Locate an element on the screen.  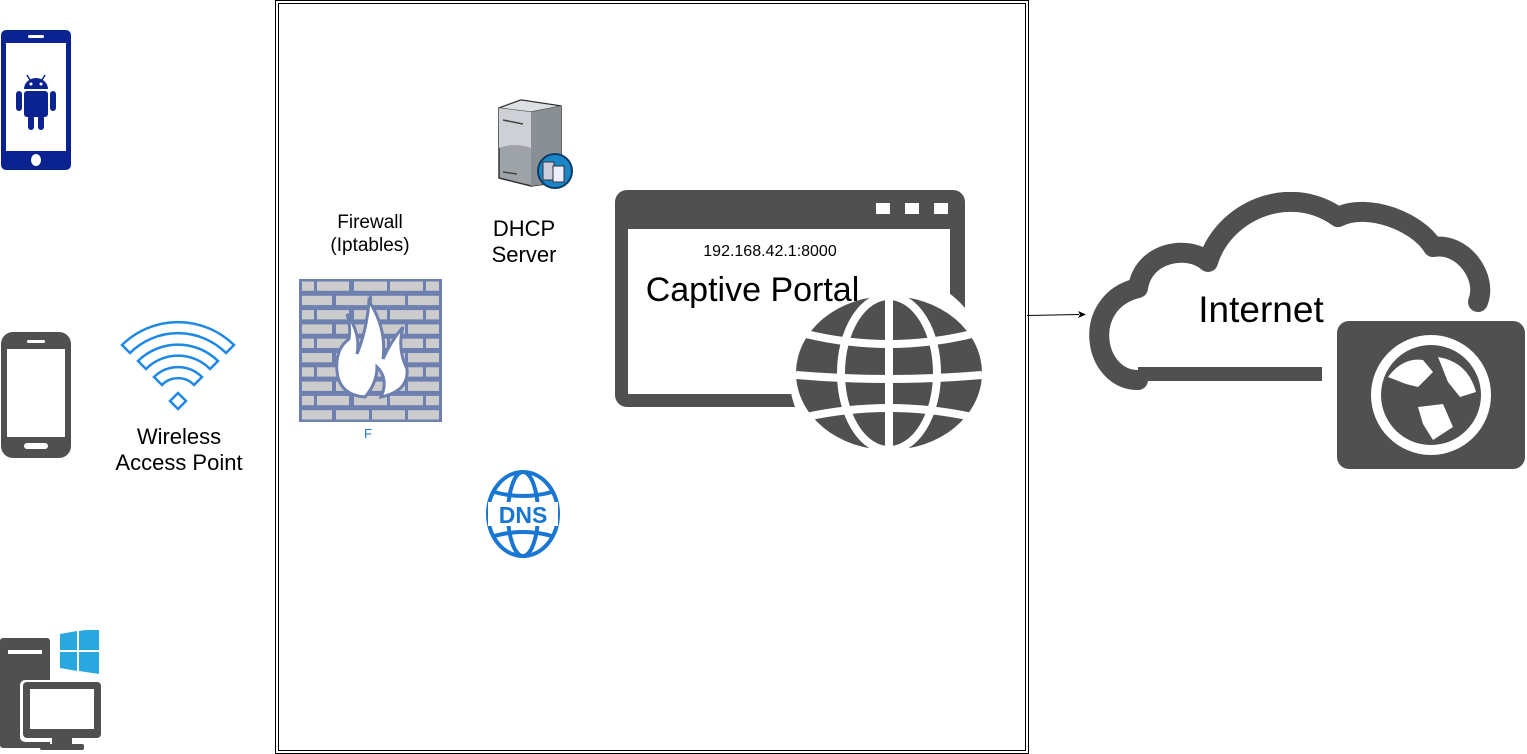
dns-text: DNS is located at coordinates (523, 515).